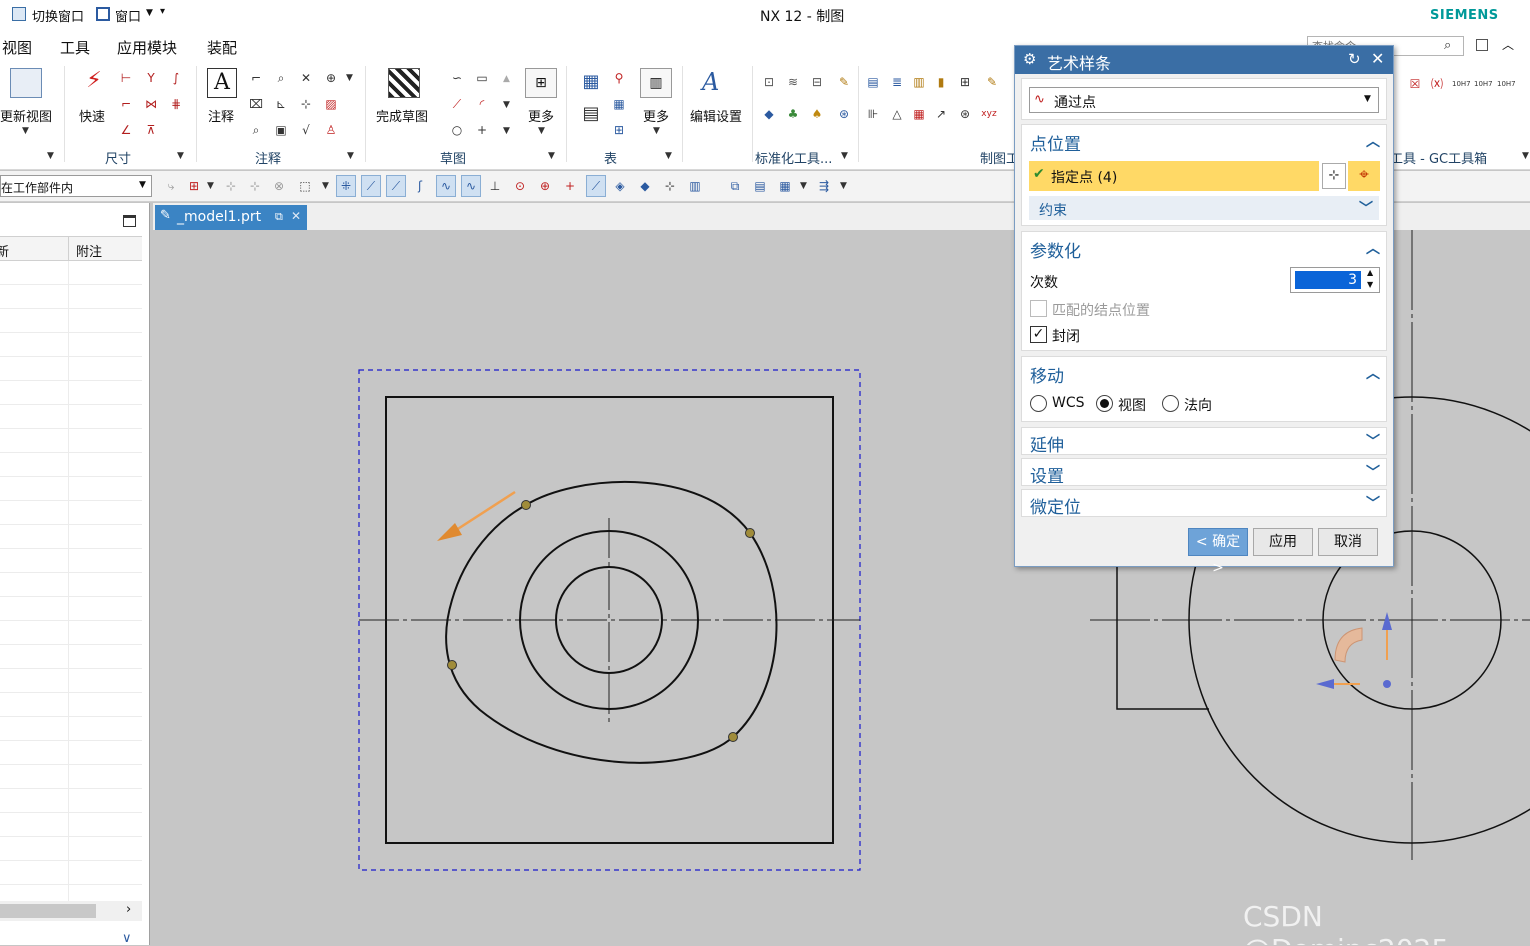 The width and height of the screenshot is (1530, 946). Describe the element at coordinates (162, 11) in the screenshot. I see `quick-access-caret-icon: ▾` at that location.